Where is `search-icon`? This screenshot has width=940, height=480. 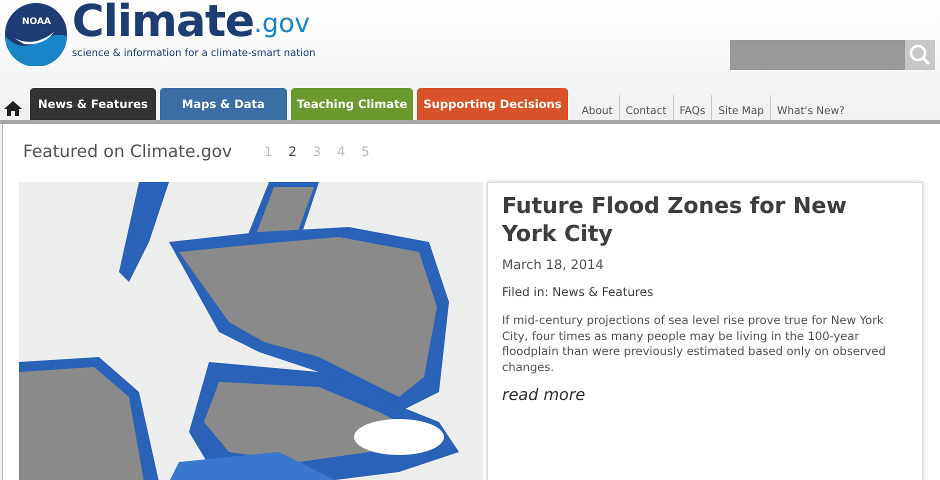
search-icon is located at coordinates (920, 55).